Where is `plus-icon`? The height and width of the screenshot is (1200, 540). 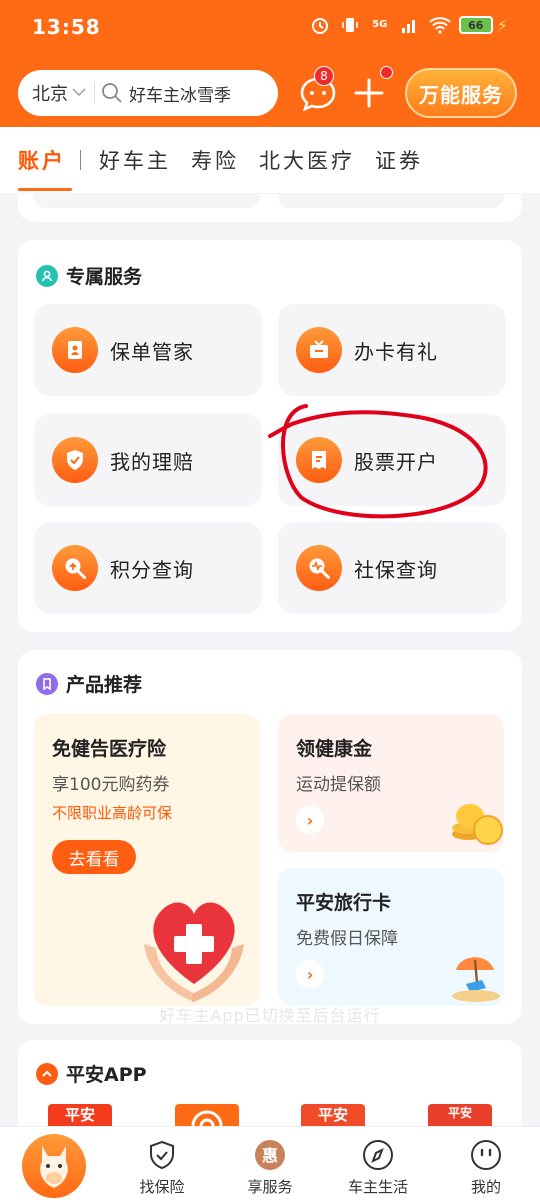 plus-icon is located at coordinates (369, 93).